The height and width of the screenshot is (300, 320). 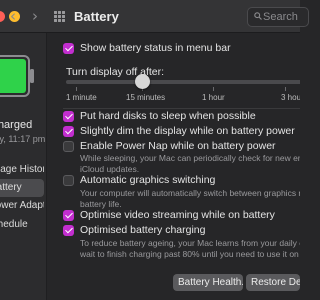 I want to click on show-in-menu-bar-checkbox, so click(x=68, y=48).